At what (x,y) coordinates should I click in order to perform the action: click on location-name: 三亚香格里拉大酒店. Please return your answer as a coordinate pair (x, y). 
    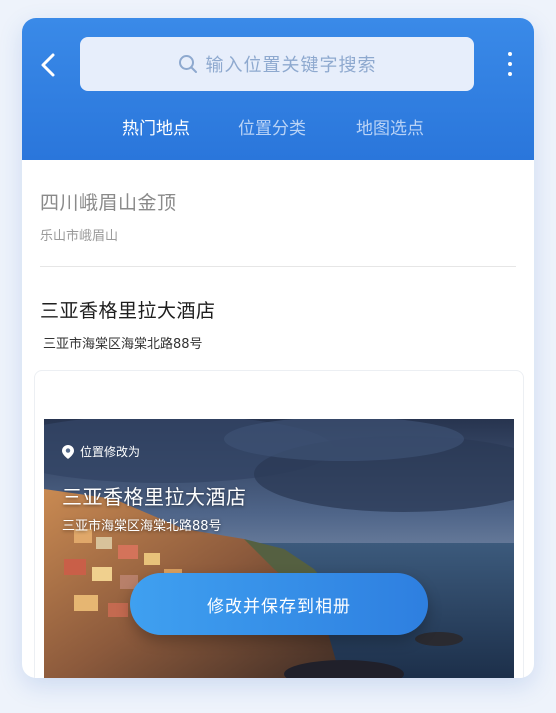
    Looking at the image, I should click on (128, 311).